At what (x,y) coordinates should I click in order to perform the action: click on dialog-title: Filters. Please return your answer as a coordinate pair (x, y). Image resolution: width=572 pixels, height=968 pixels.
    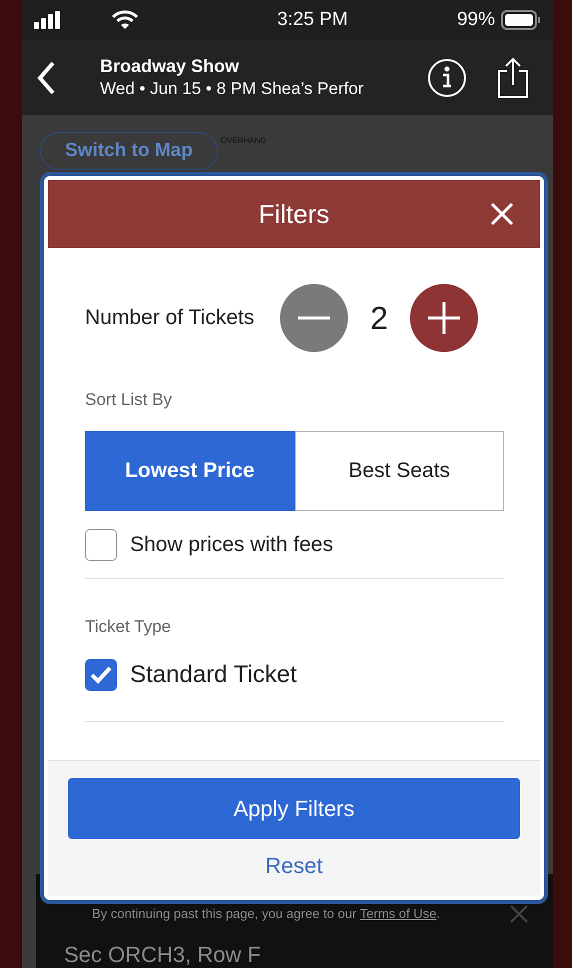
    Looking at the image, I should click on (294, 214).